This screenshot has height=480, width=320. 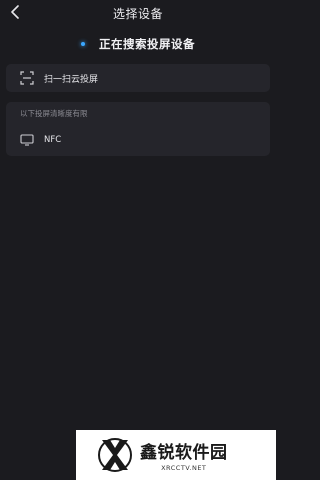 What do you see at coordinates (27, 140) in the screenshot?
I see `tv-icon` at bounding box center [27, 140].